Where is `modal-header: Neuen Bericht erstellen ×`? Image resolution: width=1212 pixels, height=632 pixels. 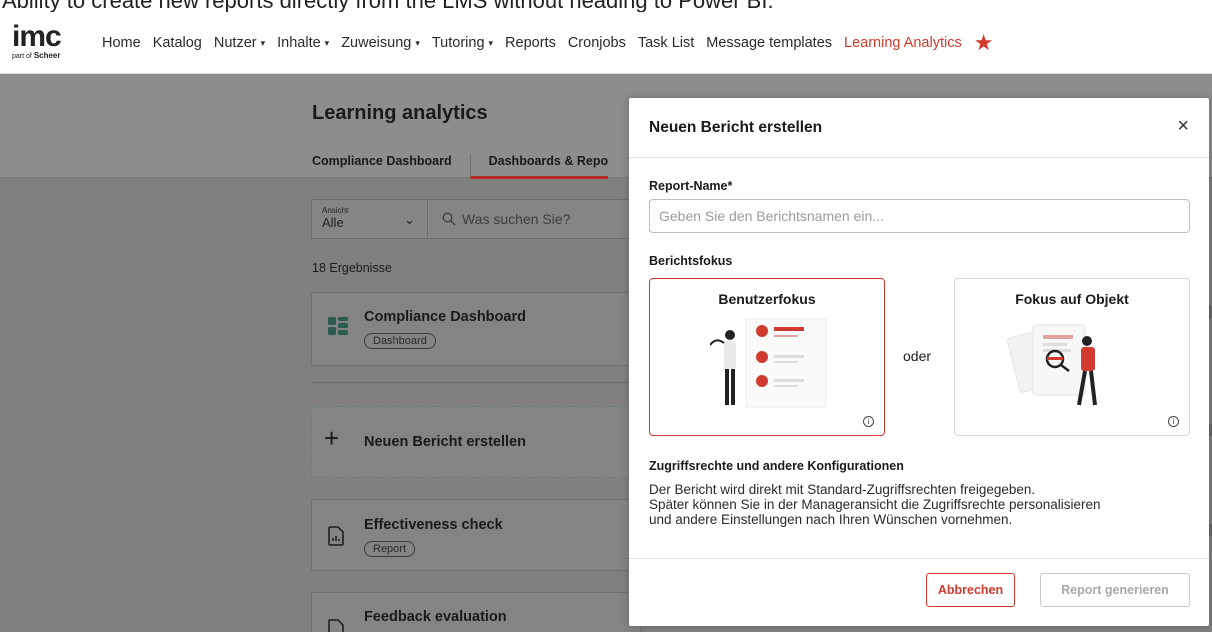
modal-header: Neuen Bericht erstellen × is located at coordinates (919, 128).